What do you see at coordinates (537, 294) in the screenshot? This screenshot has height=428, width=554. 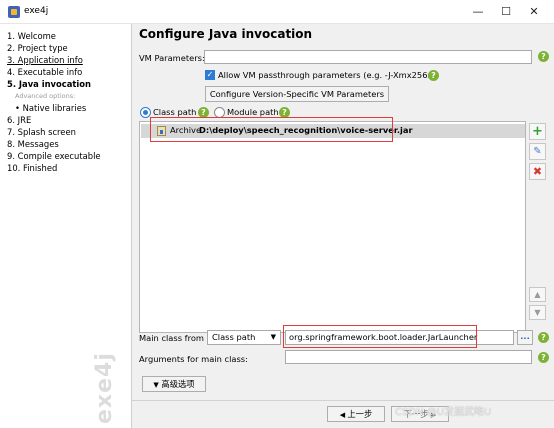 I see `move-up-button: ▲` at bounding box center [537, 294].